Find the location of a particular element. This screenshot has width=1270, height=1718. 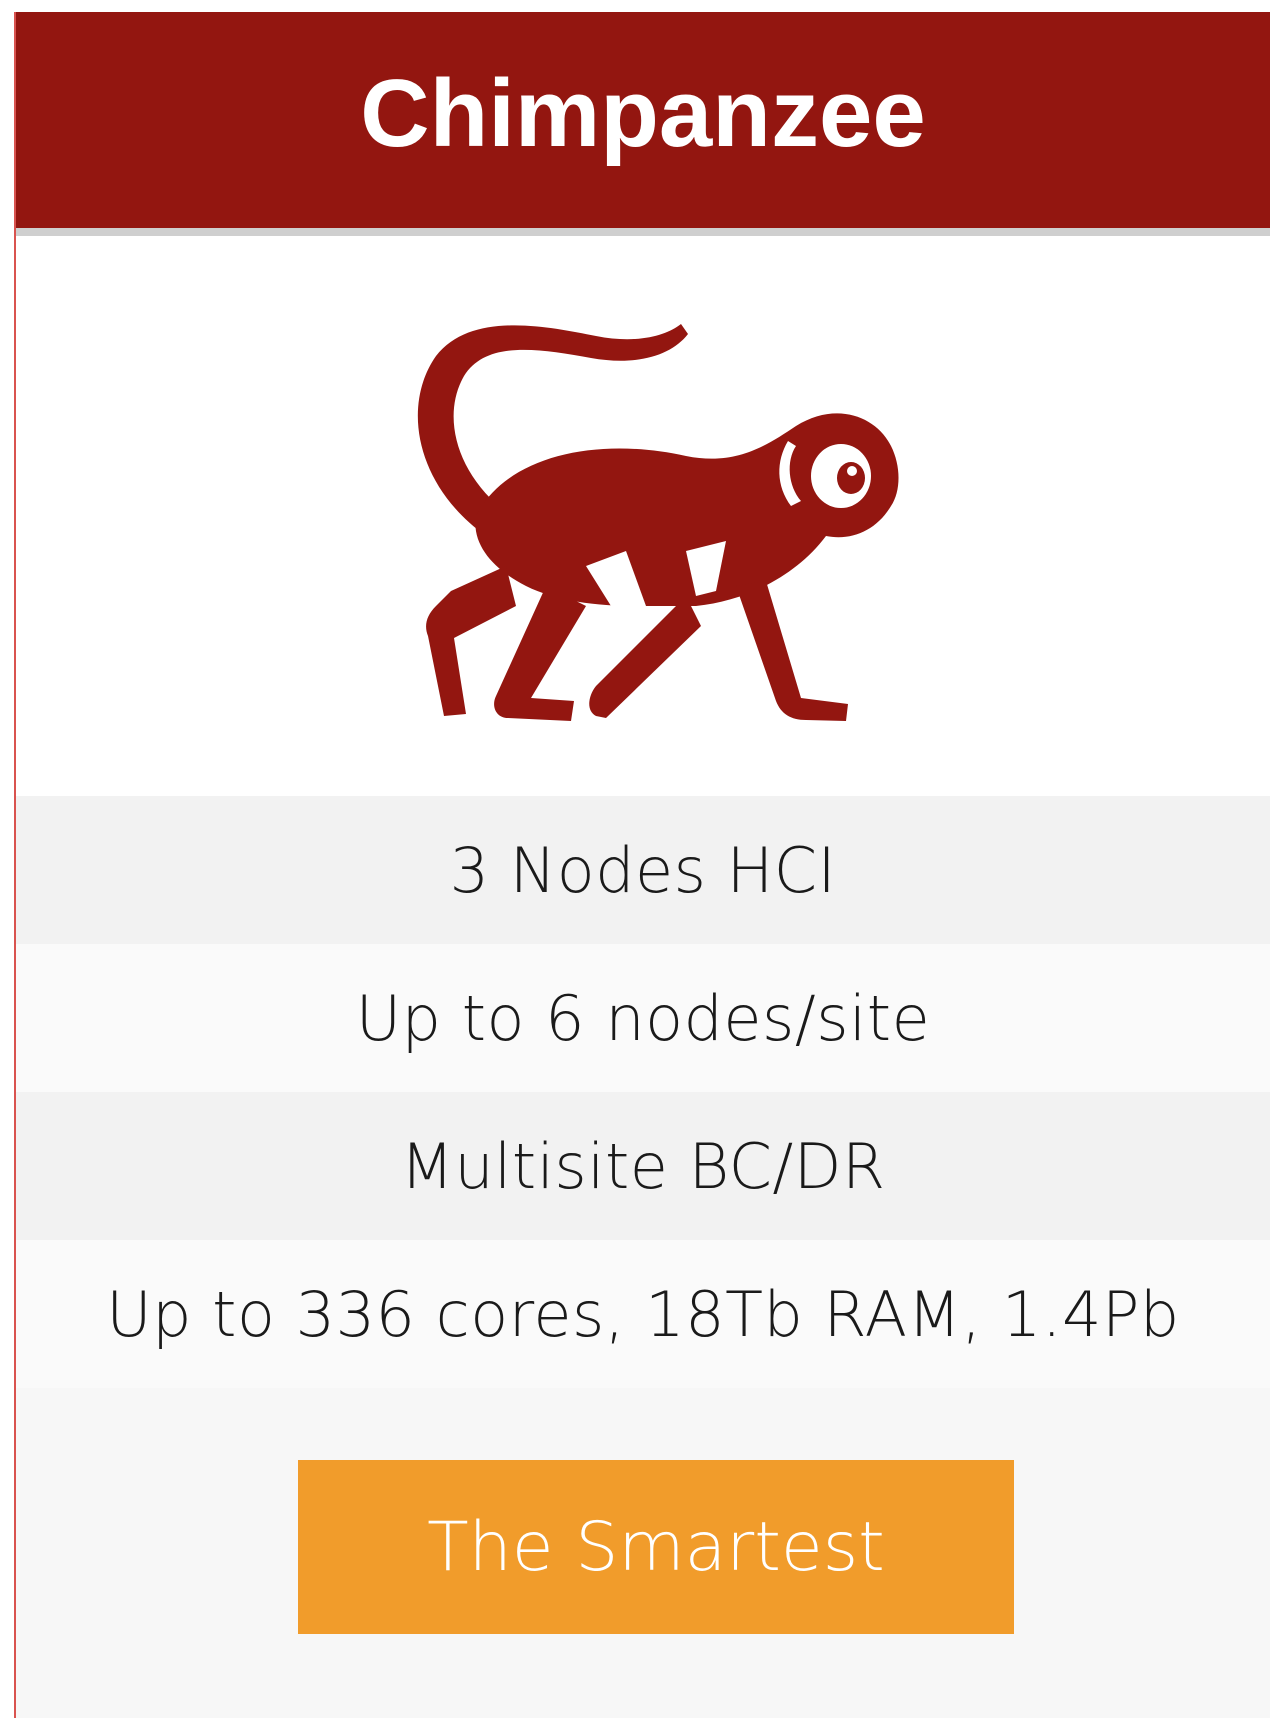

monkey-icon is located at coordinates (658, 522).